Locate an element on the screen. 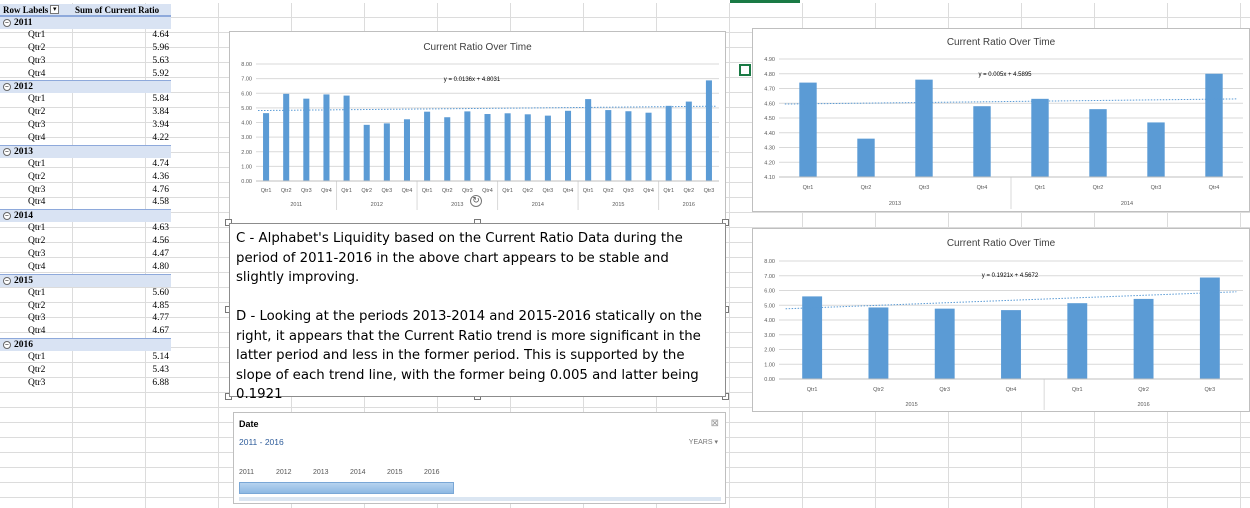 The image size is (1250, 508). active-cell is located at coordinates (745, 70).